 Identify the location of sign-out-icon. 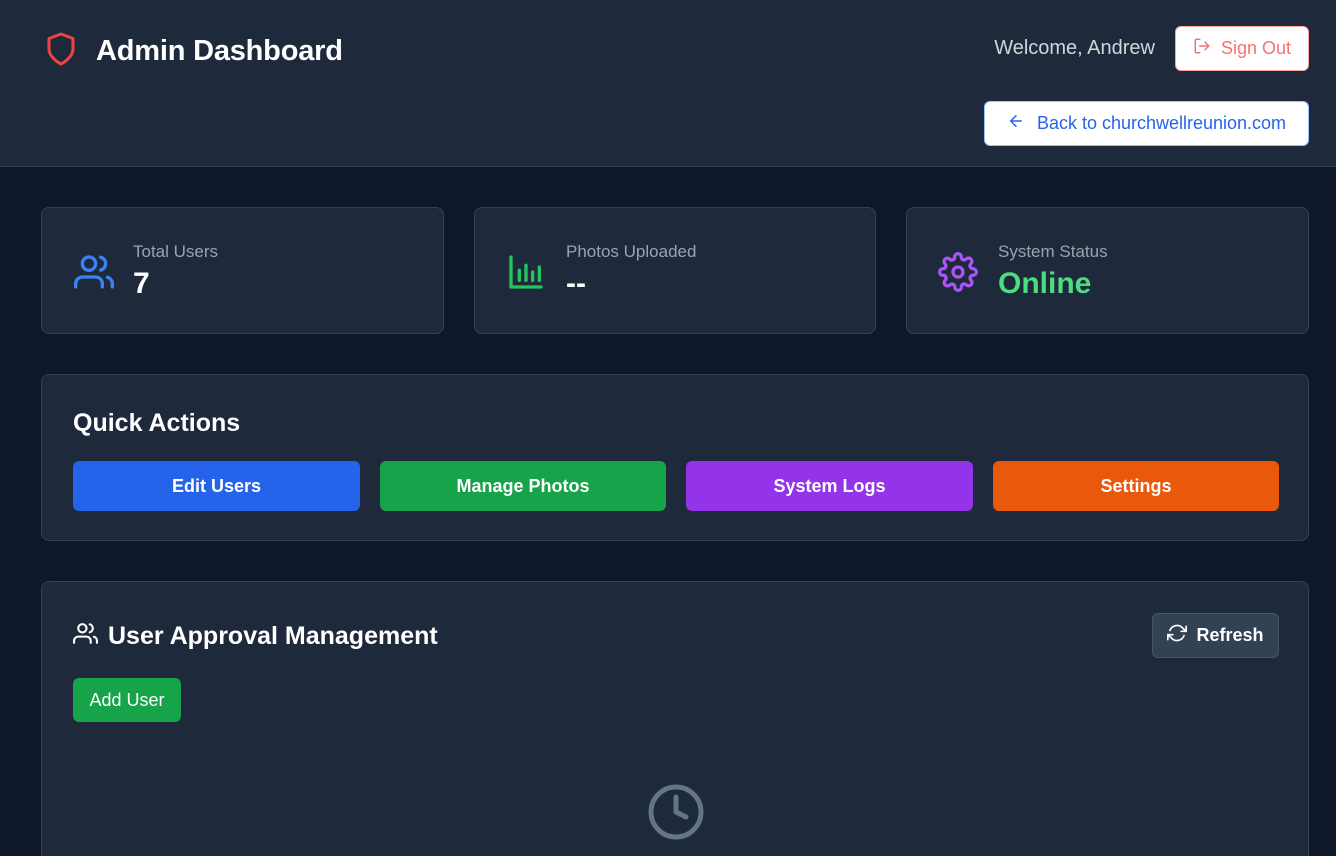
(1202, 48).